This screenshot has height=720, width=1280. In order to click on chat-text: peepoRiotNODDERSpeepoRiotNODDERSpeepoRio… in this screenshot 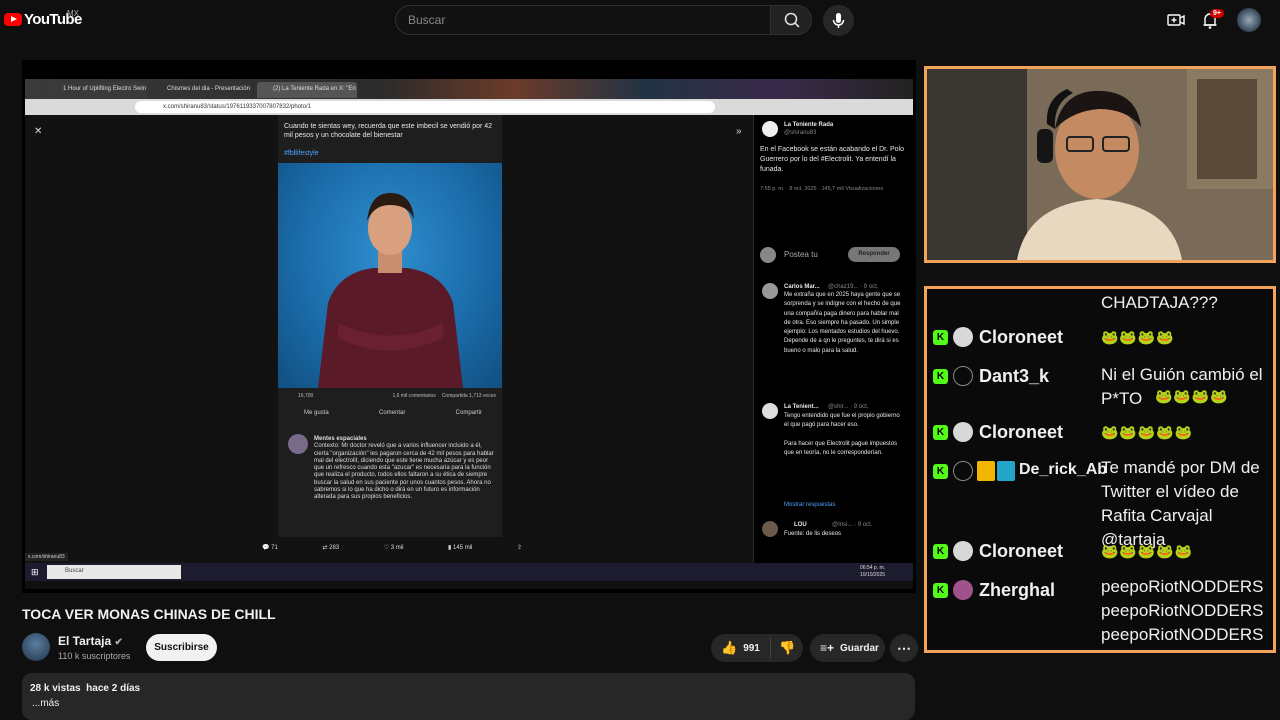, I will do `click(1182, 610)`.